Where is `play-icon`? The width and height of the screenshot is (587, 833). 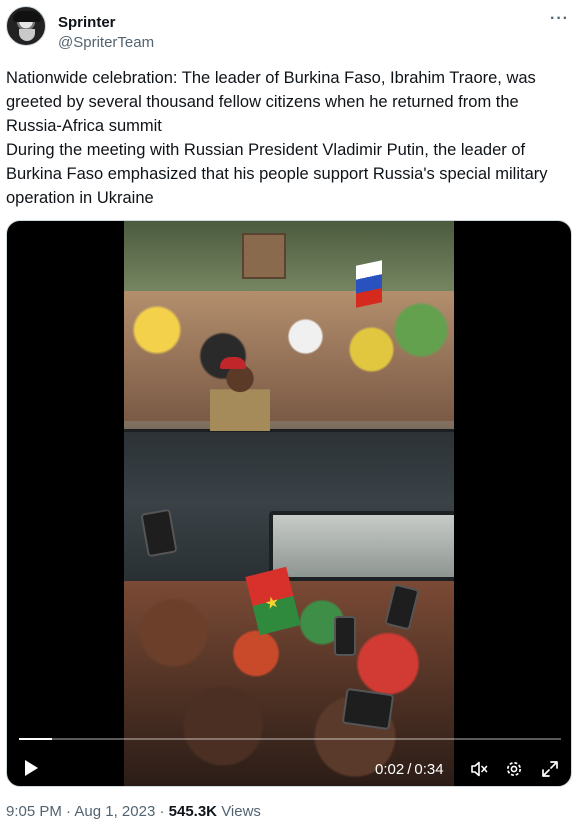 play-icon is located at coordinates (31, 768).